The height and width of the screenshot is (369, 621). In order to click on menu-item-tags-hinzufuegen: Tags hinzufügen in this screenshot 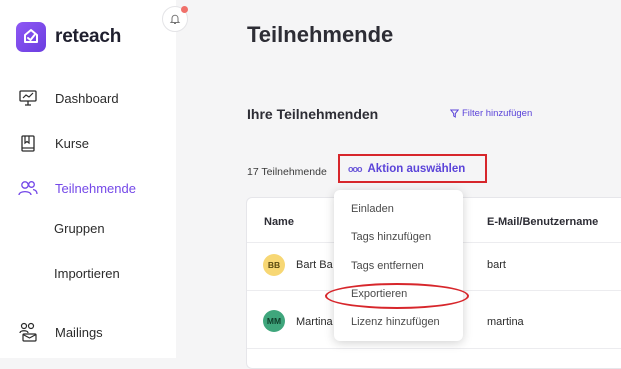, I will do `click(391, 237)`.